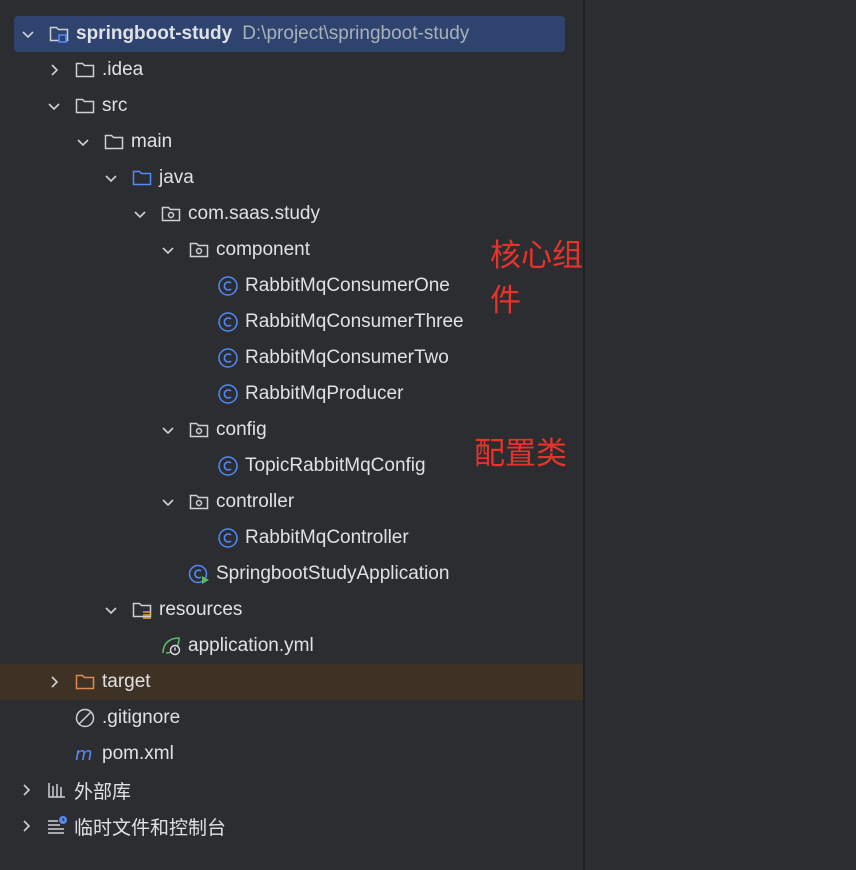  What do you see at coordinates (115, 105) in the screenshot?
I see `tree-node-label: src` at bounding box center [115, 105].